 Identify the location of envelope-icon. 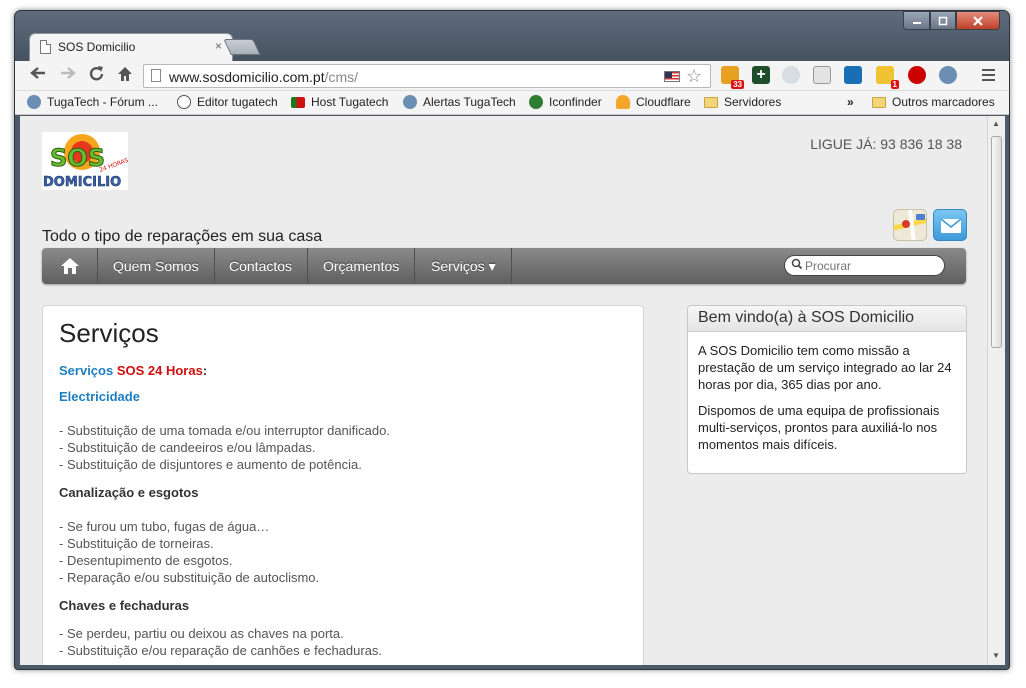
(951, 225).